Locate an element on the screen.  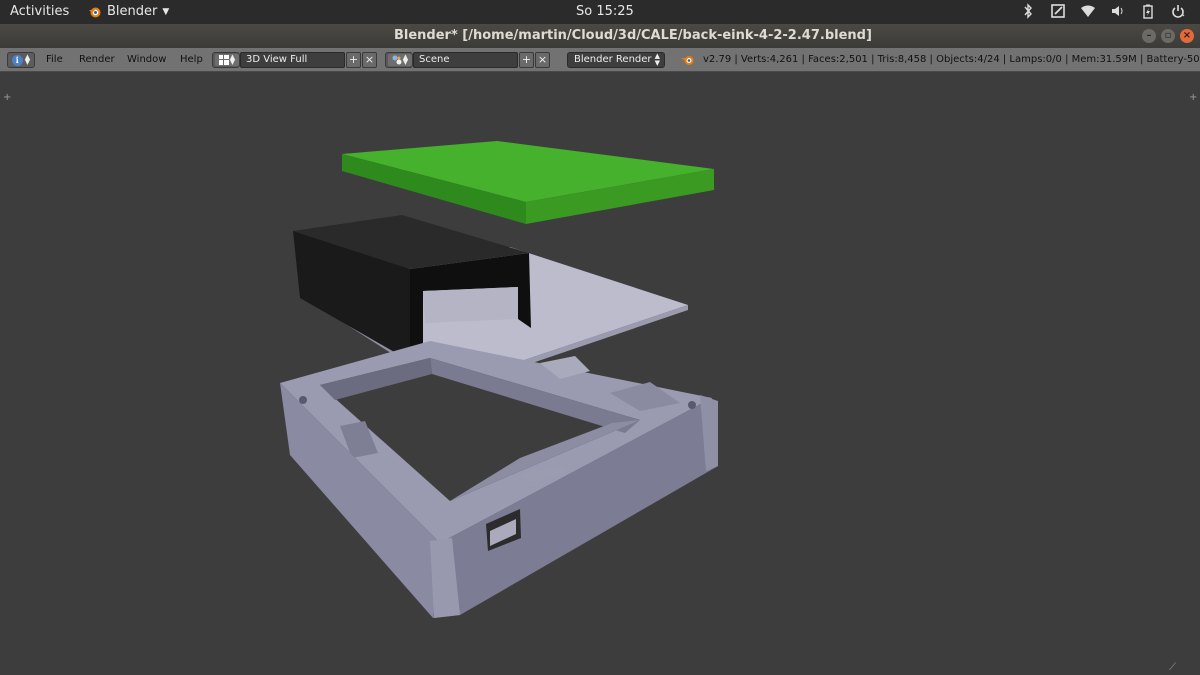
add-screen-button: + is located at coordinates (353, 60).